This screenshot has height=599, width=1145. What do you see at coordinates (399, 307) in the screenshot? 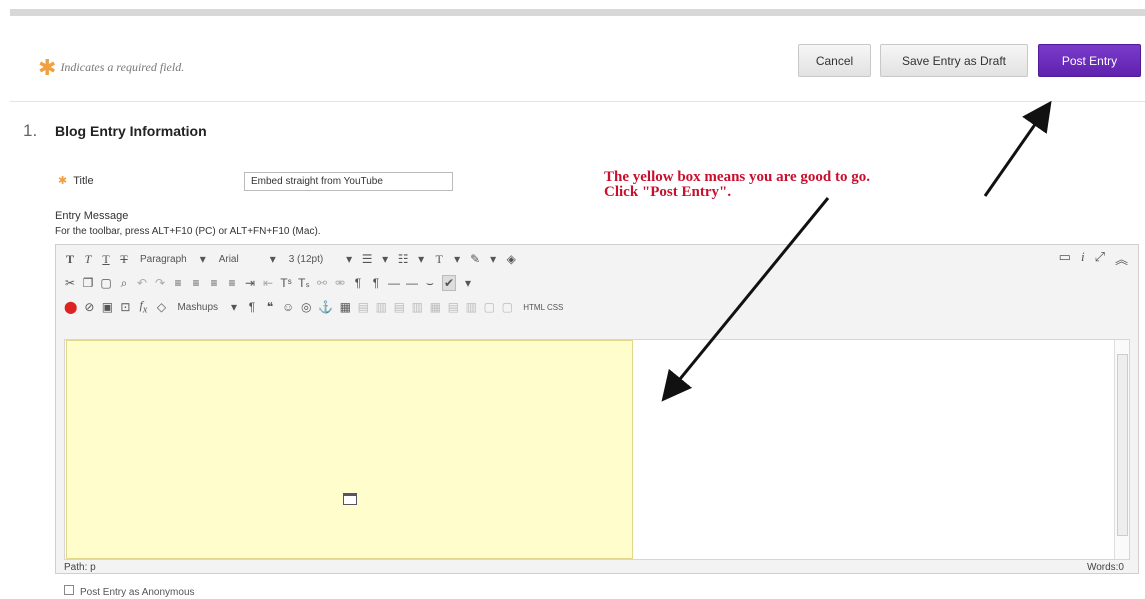
I see `table-merge-icon: ▤` at bounding box center [399, 307].